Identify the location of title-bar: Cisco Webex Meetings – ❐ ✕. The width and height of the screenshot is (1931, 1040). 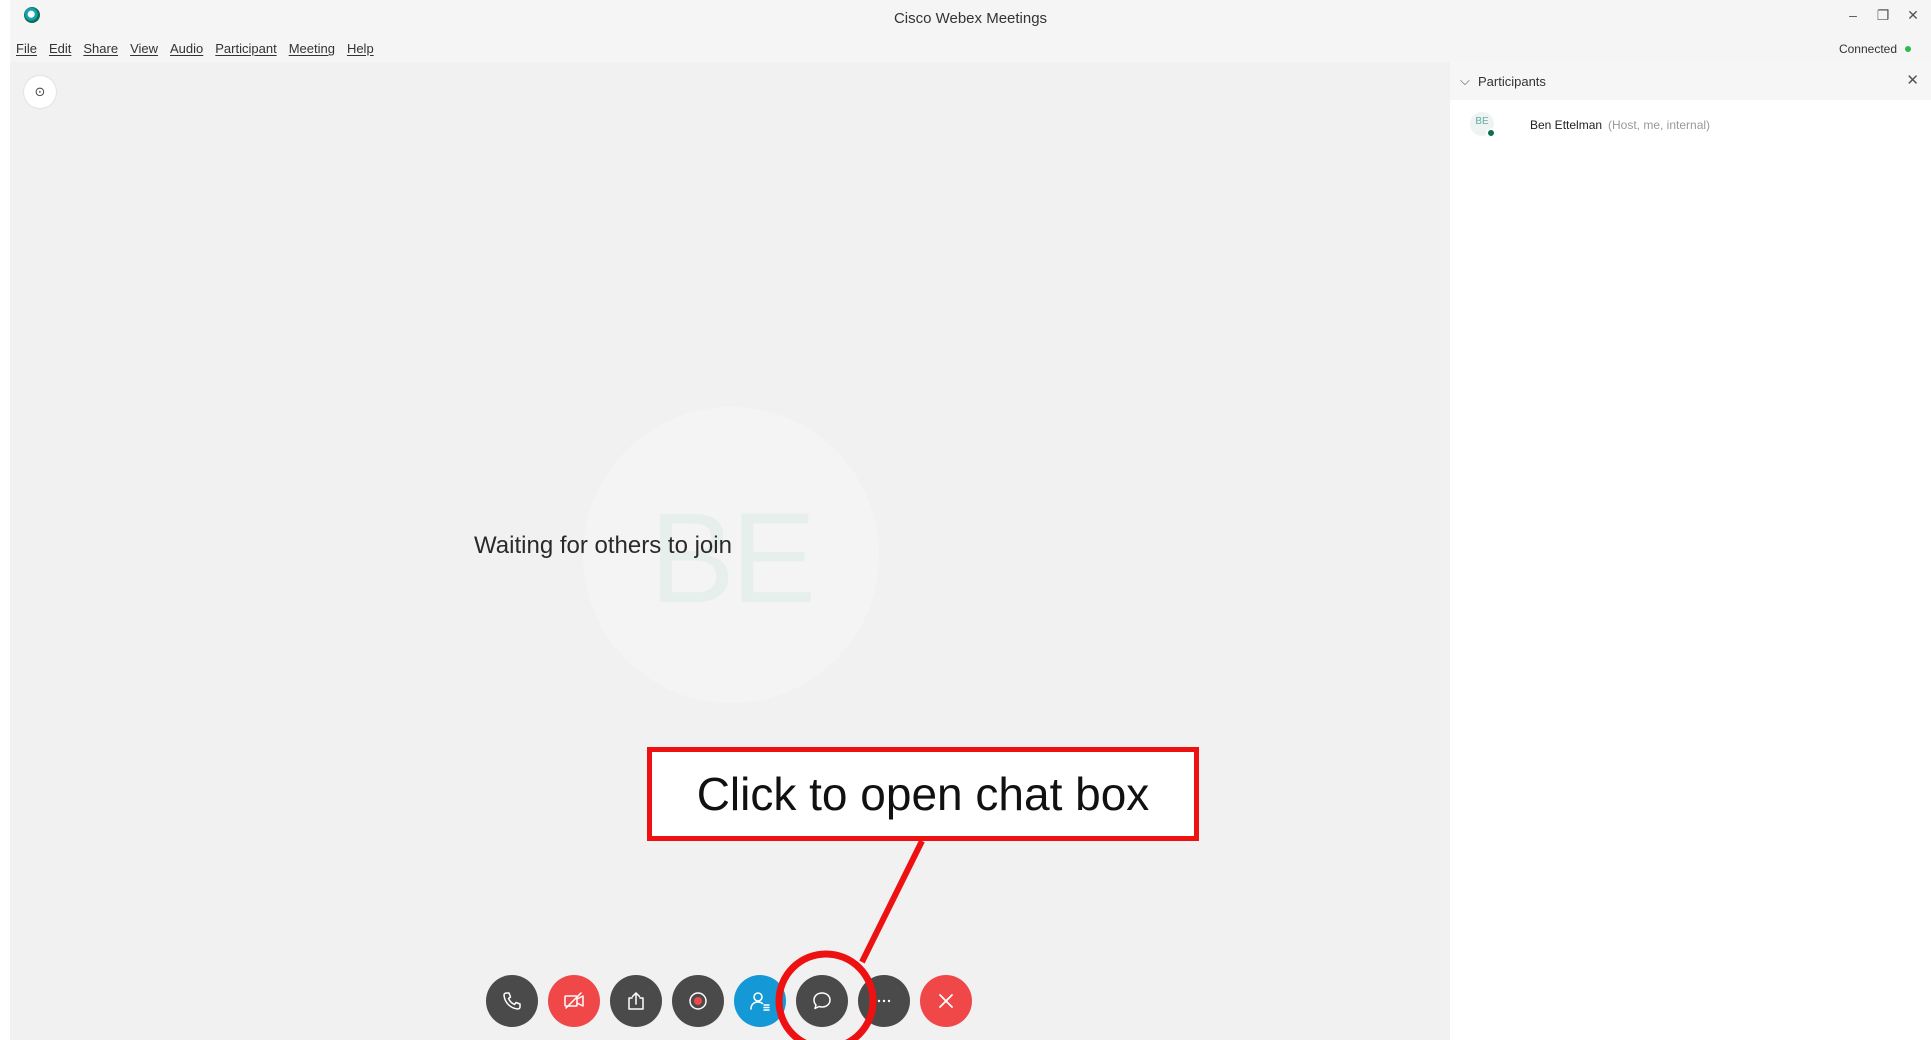
(970, 18).